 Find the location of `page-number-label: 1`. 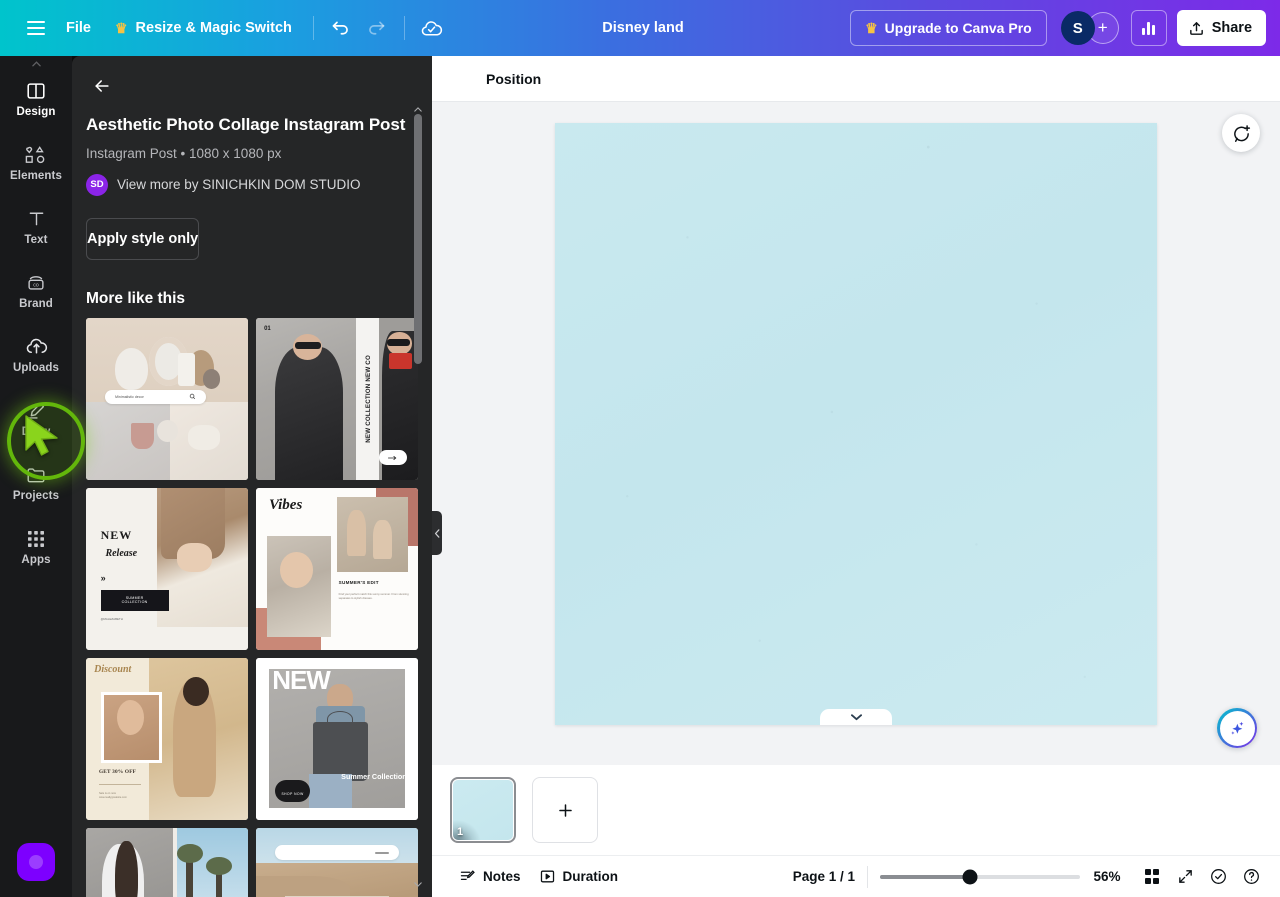

page-number-label: 1 is located at coordinates (460, 832).